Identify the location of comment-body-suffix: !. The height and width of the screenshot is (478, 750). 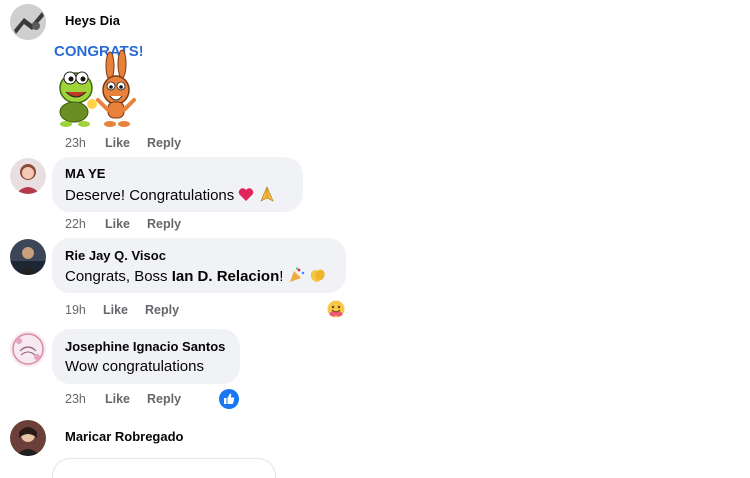
(281, 276).